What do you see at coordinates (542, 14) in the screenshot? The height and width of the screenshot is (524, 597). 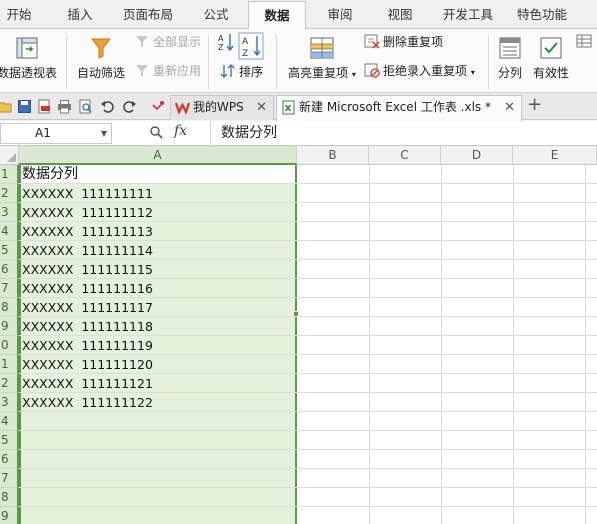 I see `tab-special-features: 特色功能` at bounding box center [542, 14].